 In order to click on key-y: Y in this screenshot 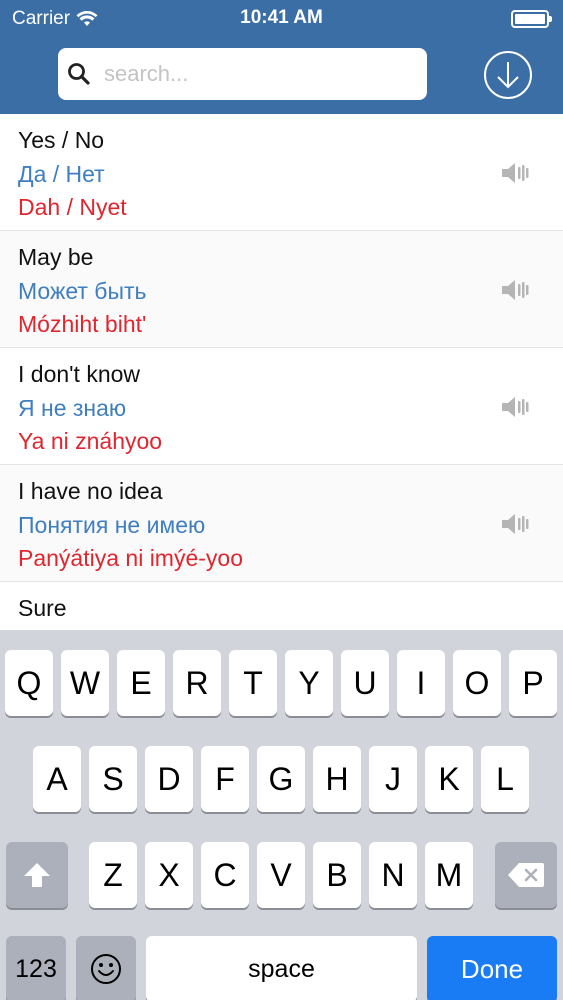, I will do `click(309, 683)`.